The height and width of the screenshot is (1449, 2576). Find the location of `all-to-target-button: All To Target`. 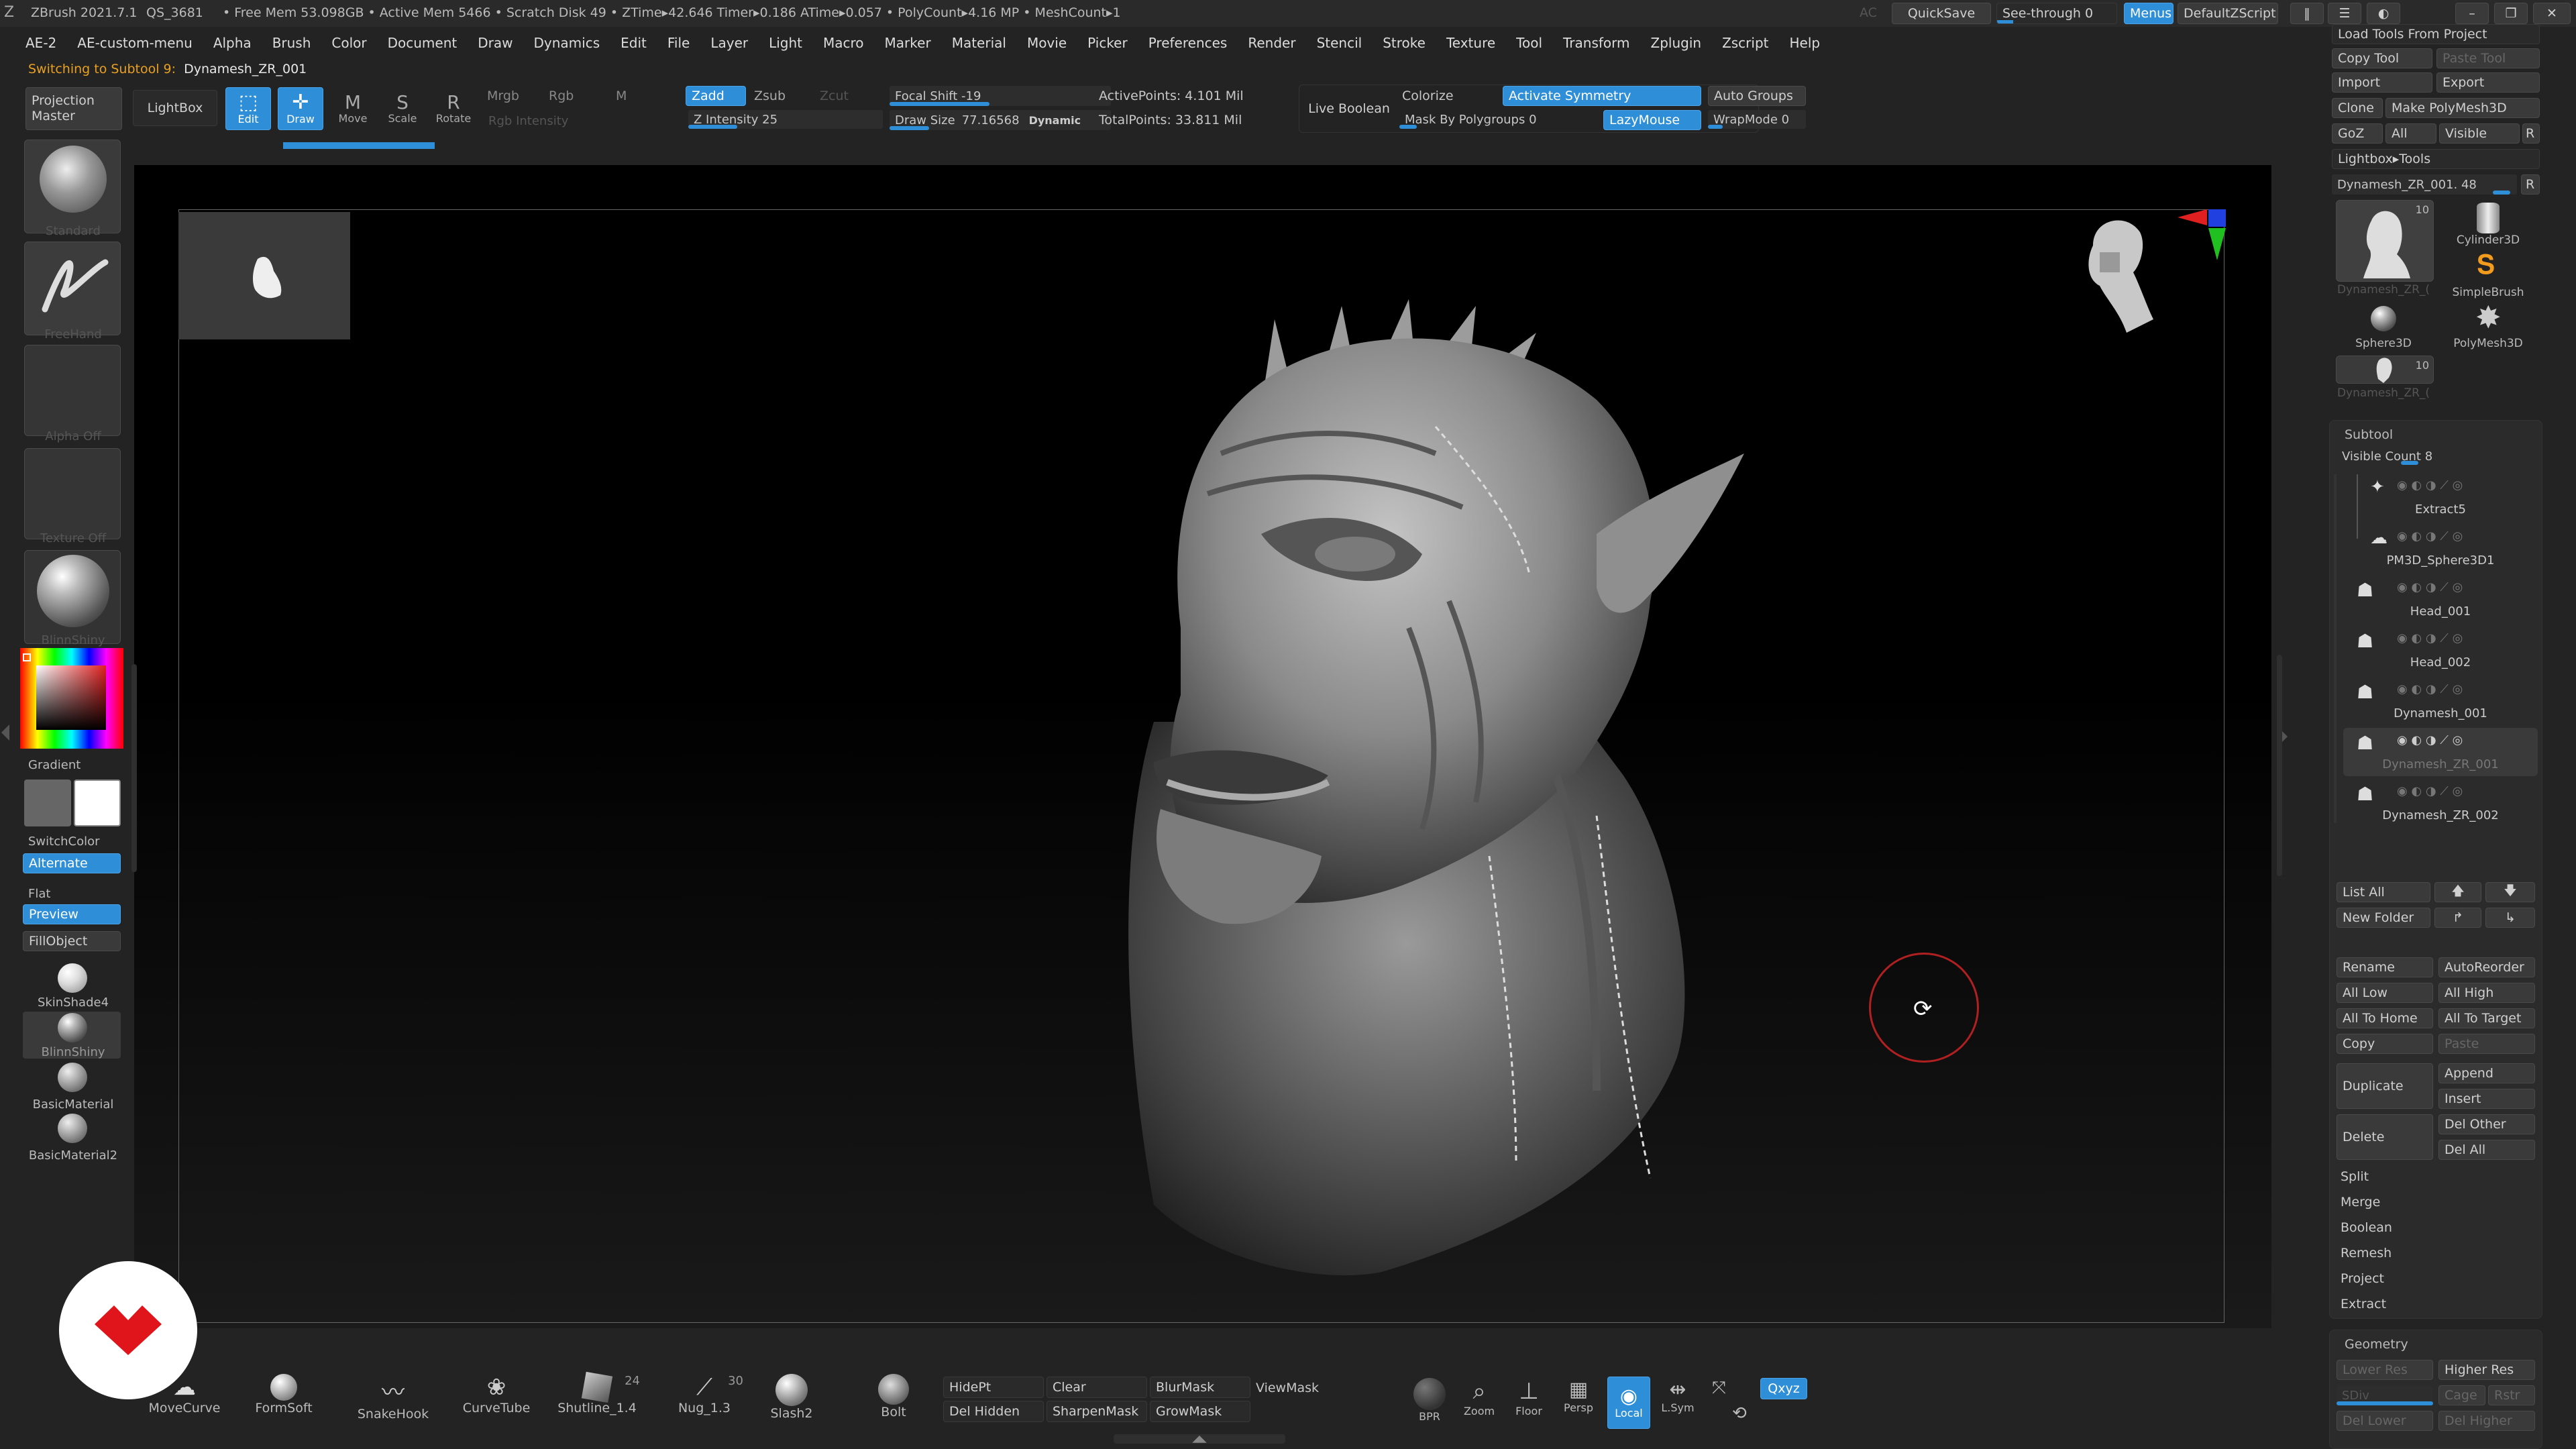

all-to-target-button: All To Target is located at coordinates (2486, 1018).